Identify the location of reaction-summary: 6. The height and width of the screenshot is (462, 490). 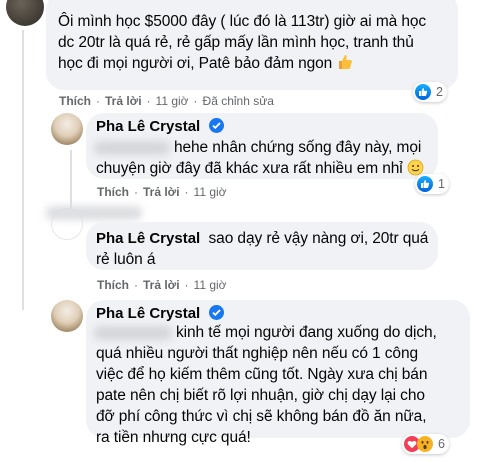
(425, 444).